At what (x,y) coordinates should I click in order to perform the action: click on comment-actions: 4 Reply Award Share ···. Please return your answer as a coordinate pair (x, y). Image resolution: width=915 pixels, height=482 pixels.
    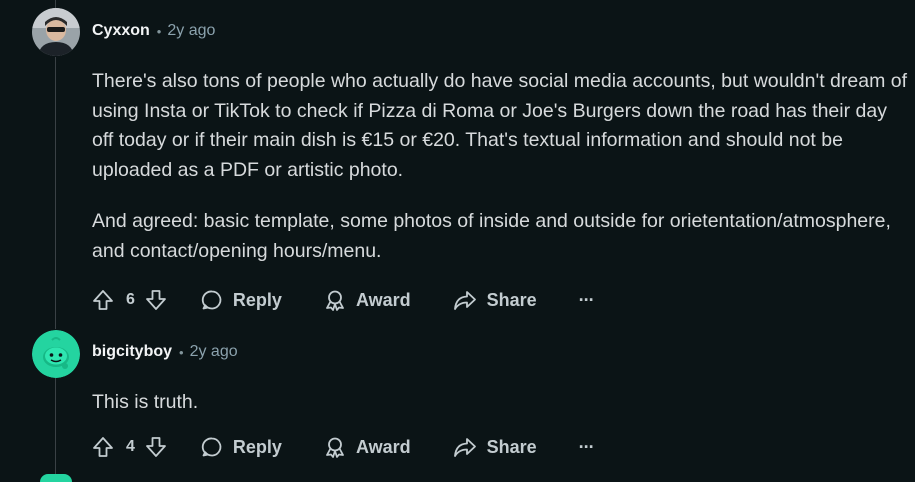
    Looking at the image, I should click on (343, 447).